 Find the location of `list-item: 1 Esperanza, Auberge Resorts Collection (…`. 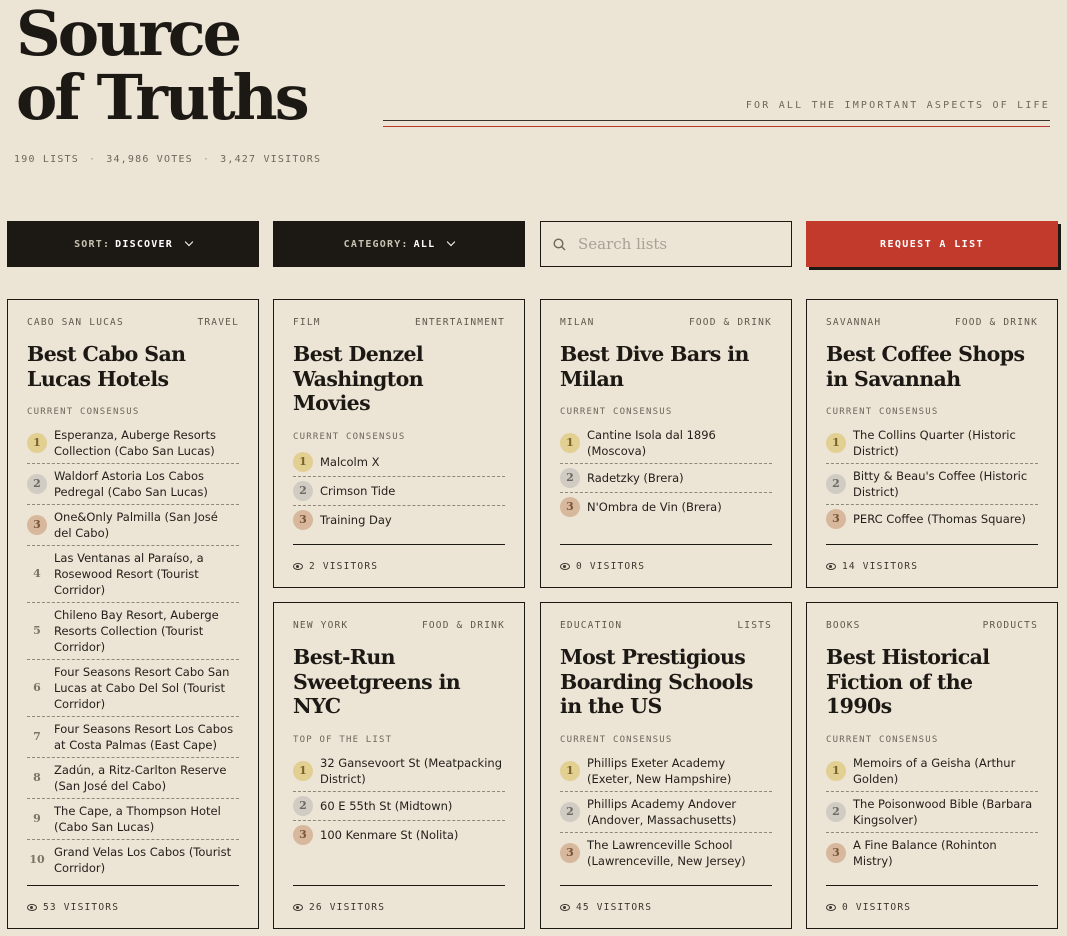

list-item: 1 Esperanza, Auberge Resorts Collection (… is located at coordinates (133, 443).